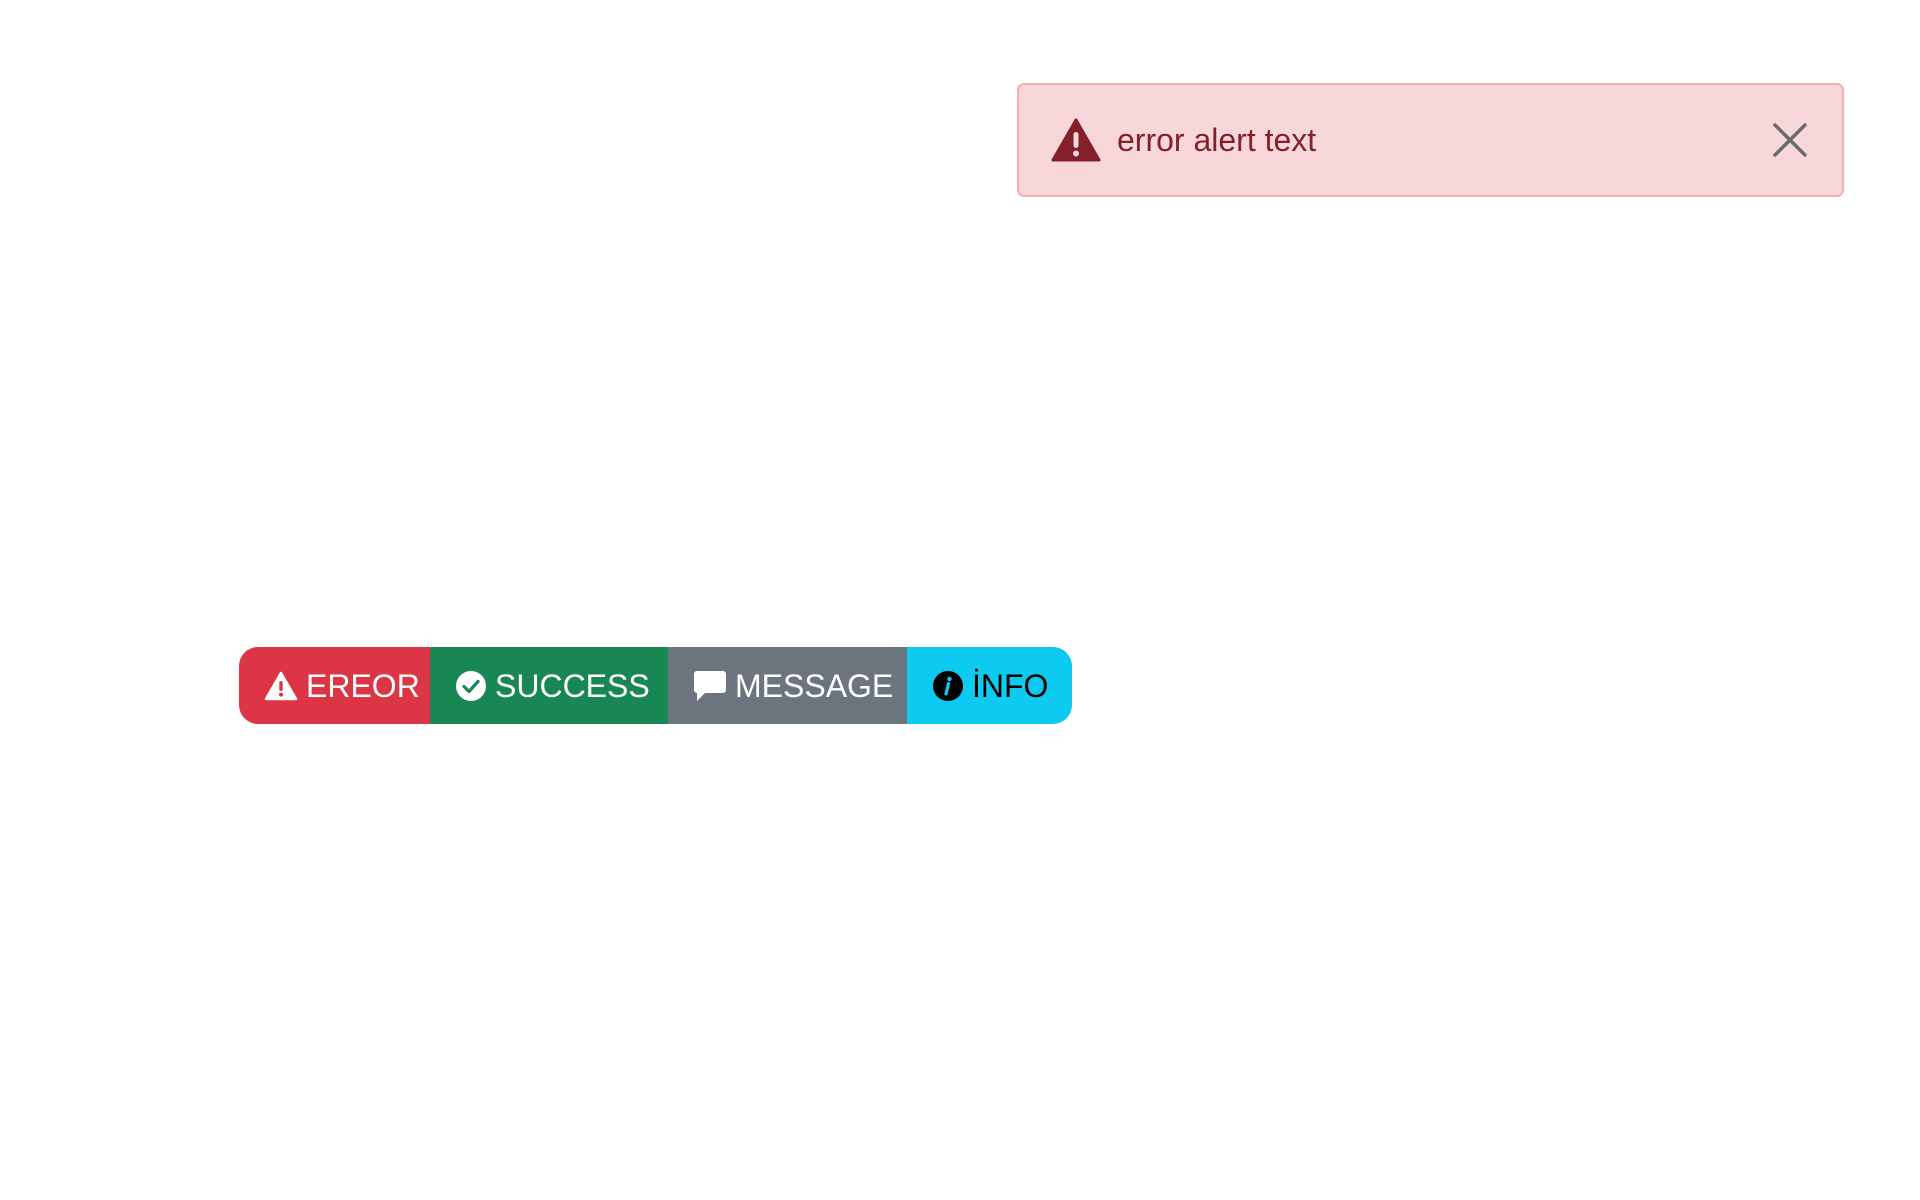 The width and height of the screenshot is (1920, 1200). What do you see at coordinates (1790, 140) in the screenshot?
I see `close-icon` at bounding box center [1790, 140].